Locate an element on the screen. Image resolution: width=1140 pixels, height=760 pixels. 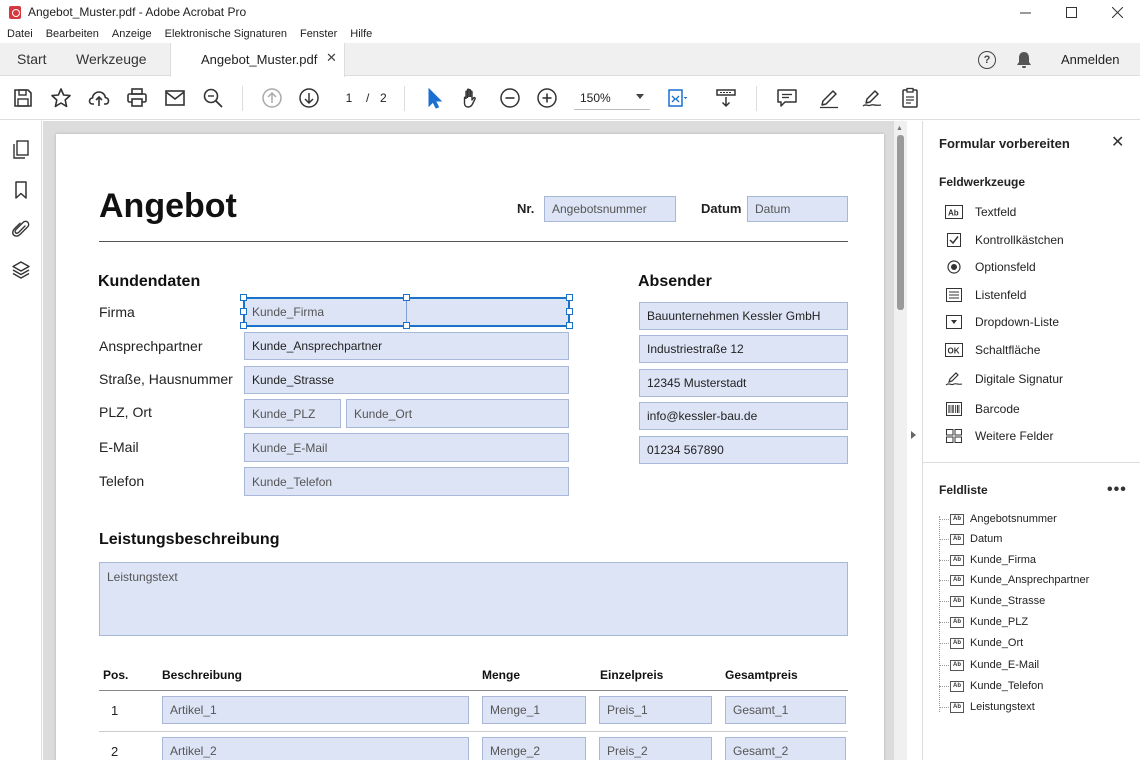
next-page-icon is located at coordinates (309, 98).